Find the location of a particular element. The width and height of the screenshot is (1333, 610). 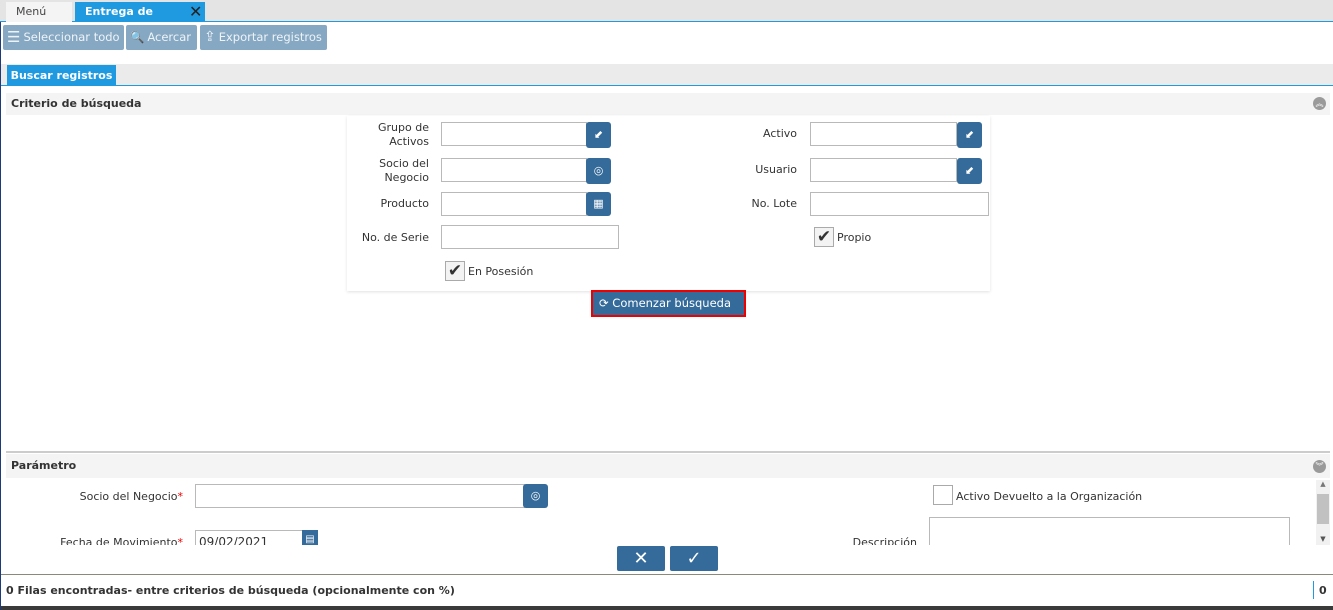

tab-menu: Menú (0) is located at coordinates (39, 20).